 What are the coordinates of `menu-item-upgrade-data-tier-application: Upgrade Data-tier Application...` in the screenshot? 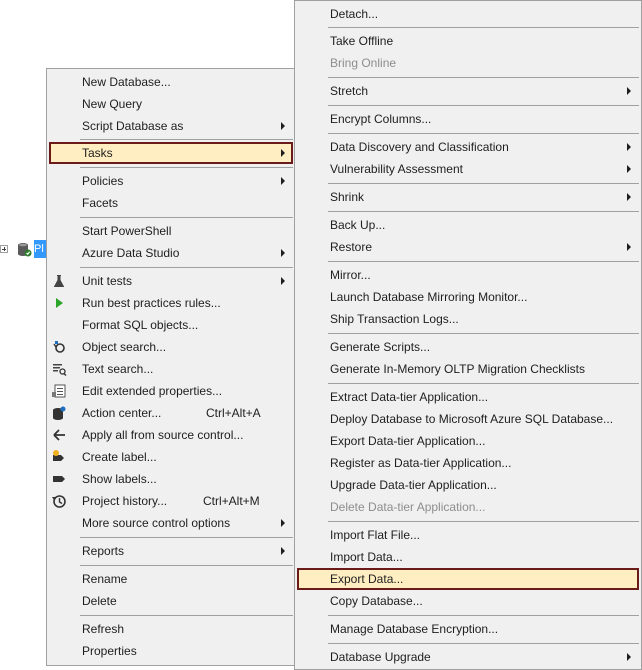 It's located at (468, 485).